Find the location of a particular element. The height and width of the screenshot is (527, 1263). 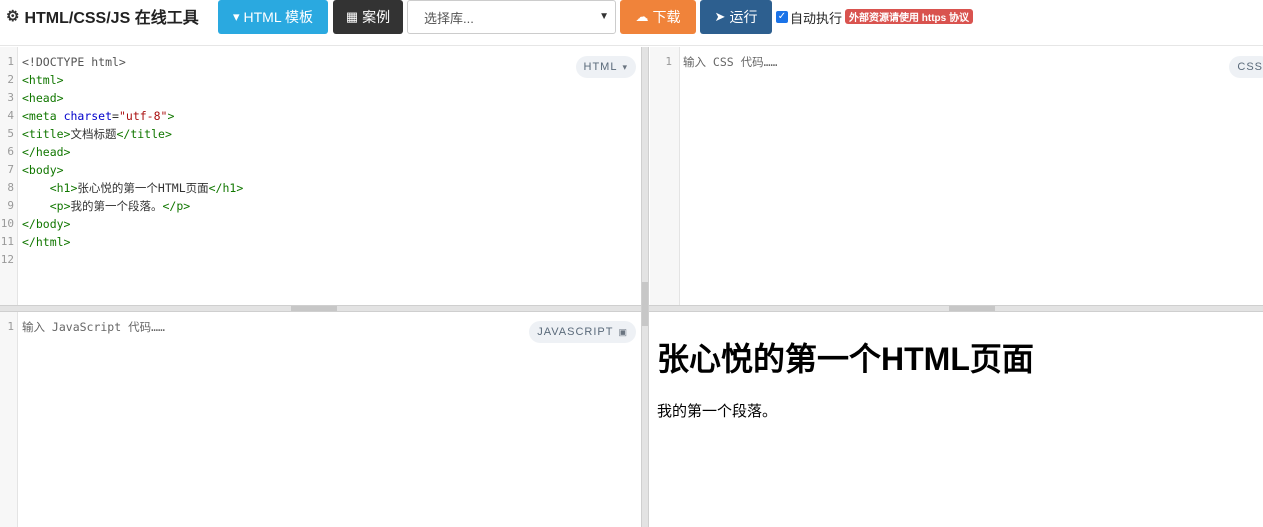

https-notice-badge: 外部资源请使用 https 协议 is located at coordinates (909, 16).